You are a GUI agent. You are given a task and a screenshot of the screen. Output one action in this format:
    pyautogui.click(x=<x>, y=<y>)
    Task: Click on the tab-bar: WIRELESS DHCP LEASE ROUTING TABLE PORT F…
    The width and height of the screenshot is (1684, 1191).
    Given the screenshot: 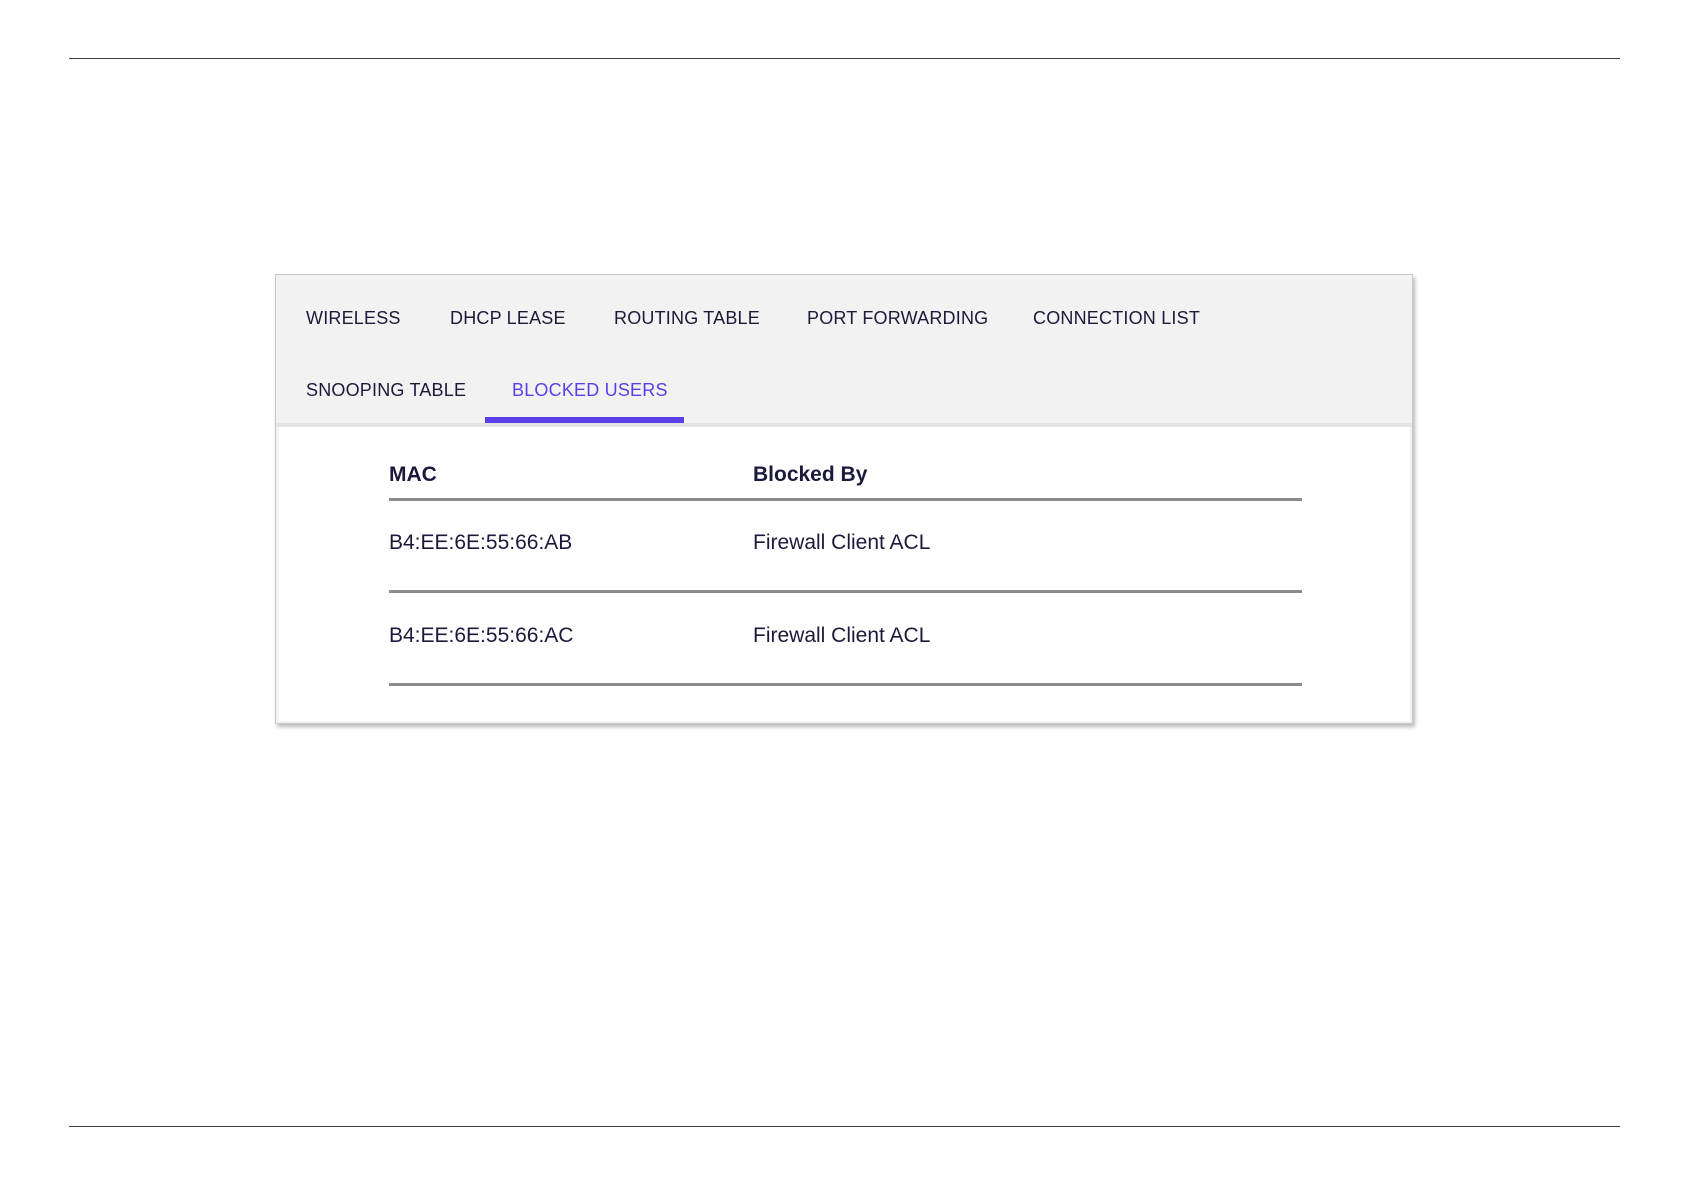 What is the action you would take?
    pyautogui.click(x=844, y=351)
    